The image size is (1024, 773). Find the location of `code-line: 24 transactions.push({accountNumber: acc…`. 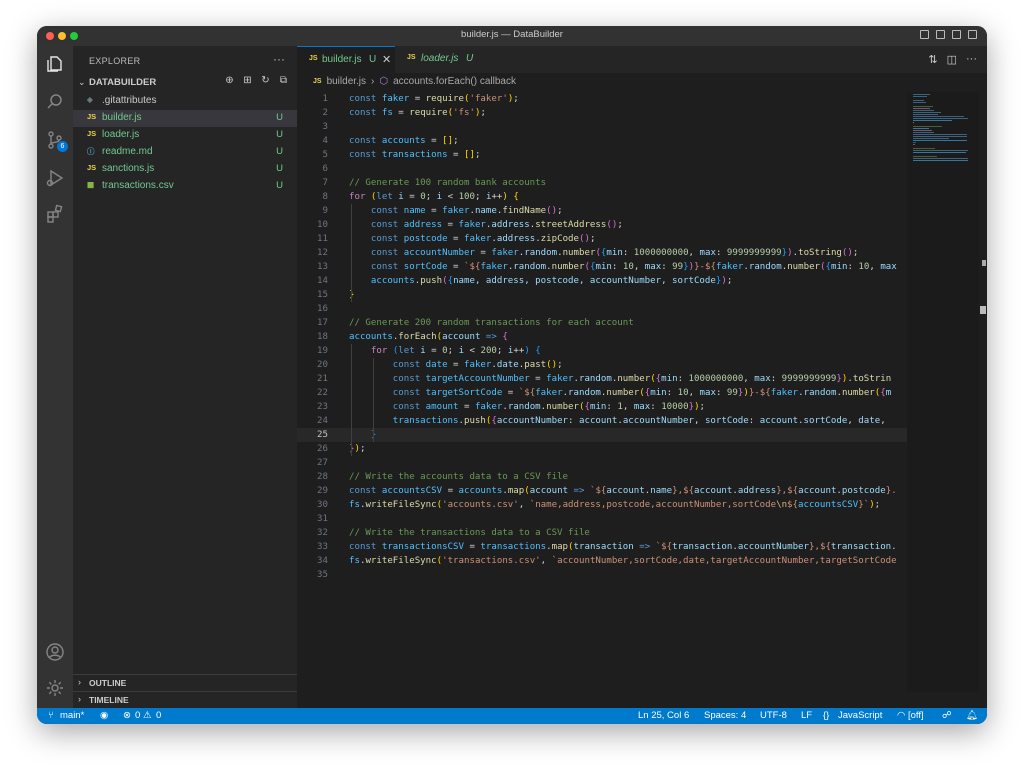

code-line: 24 transactions.push({accountNumber: acc… is located at coordinates (602, 421).